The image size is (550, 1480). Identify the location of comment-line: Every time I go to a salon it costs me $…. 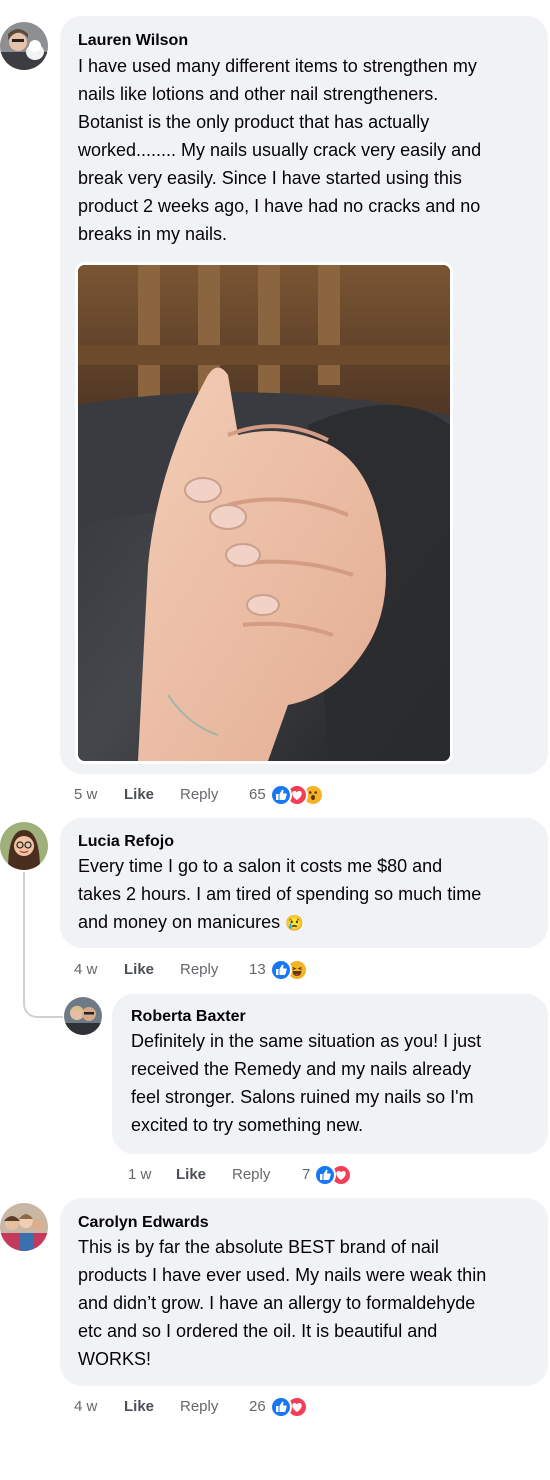
(260, 866).